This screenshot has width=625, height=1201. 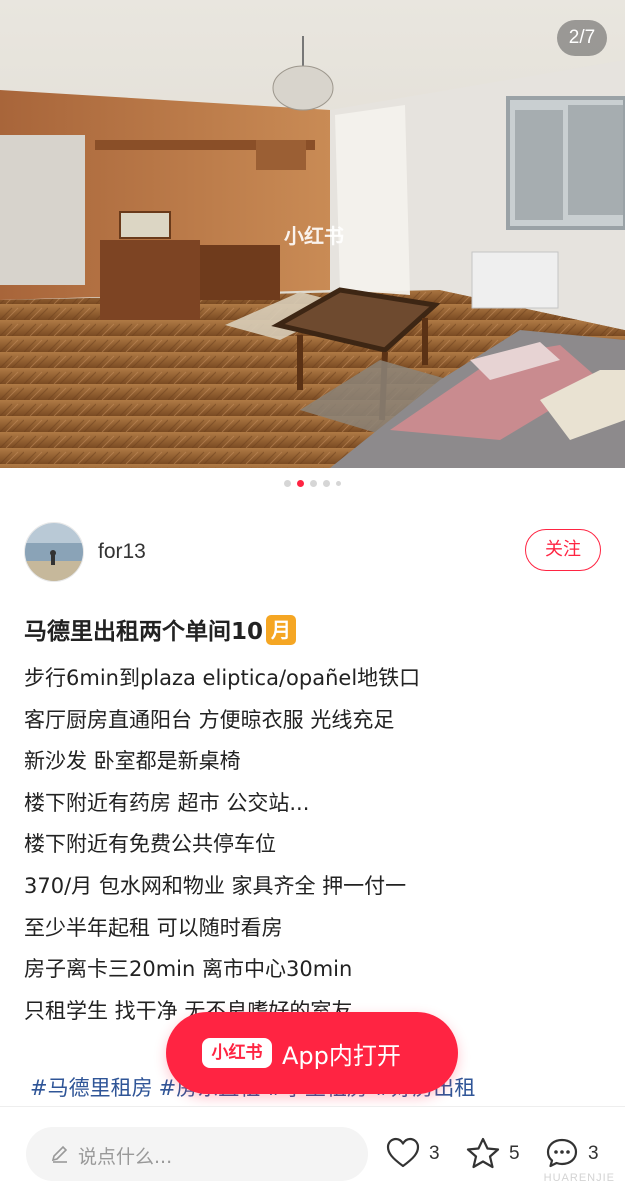 What do you see at coordinates (150, 844) in the screenshot?
I see `post-line: 楼下附近有免费公共停车位` at bounding box center [150, 844].